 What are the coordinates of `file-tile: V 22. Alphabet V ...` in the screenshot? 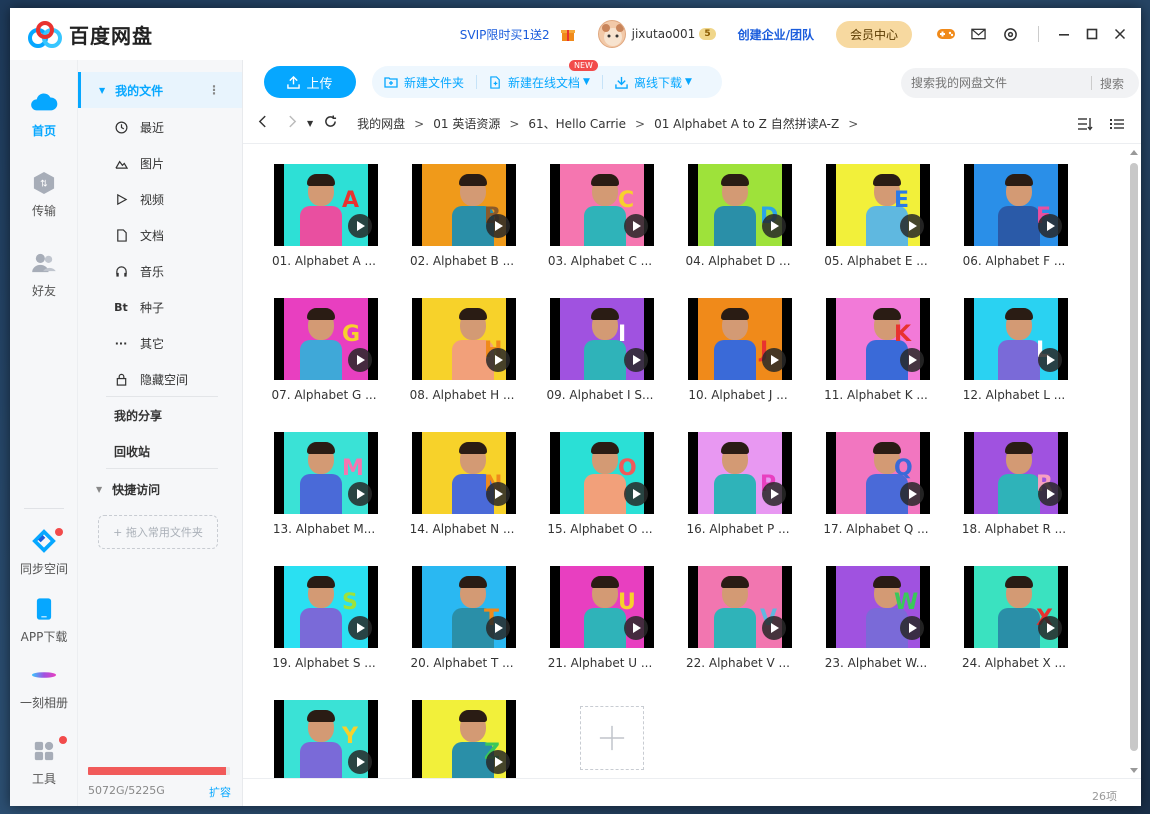 It's located at (738, 618).